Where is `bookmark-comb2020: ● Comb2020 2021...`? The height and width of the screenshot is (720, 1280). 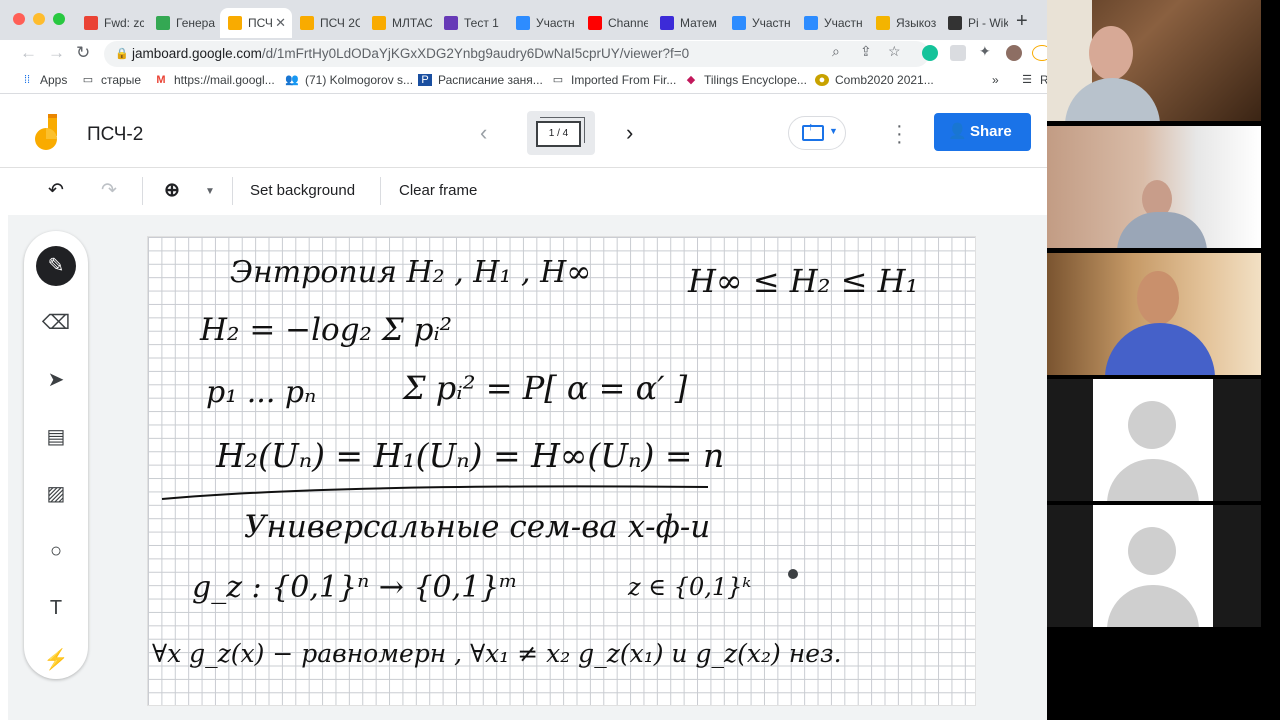
bookmark-comb2020: ● Comb2020 2021... is located at coordinates (874, 80).